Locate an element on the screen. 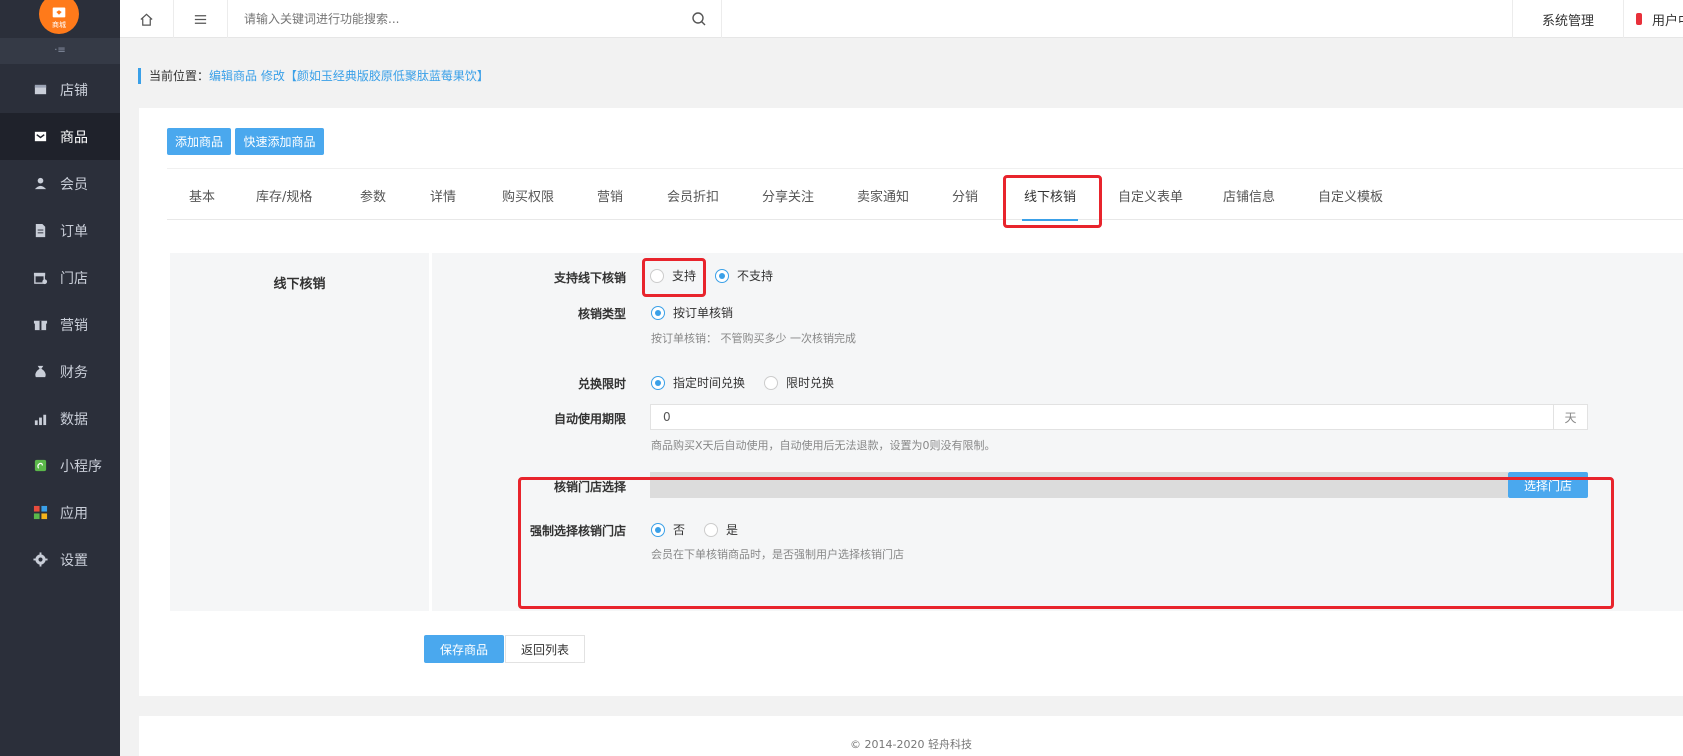 The height and width of the screenshot is (756, 1683). sidebar-item-label: 设置 is located at coordinates (74, 560).